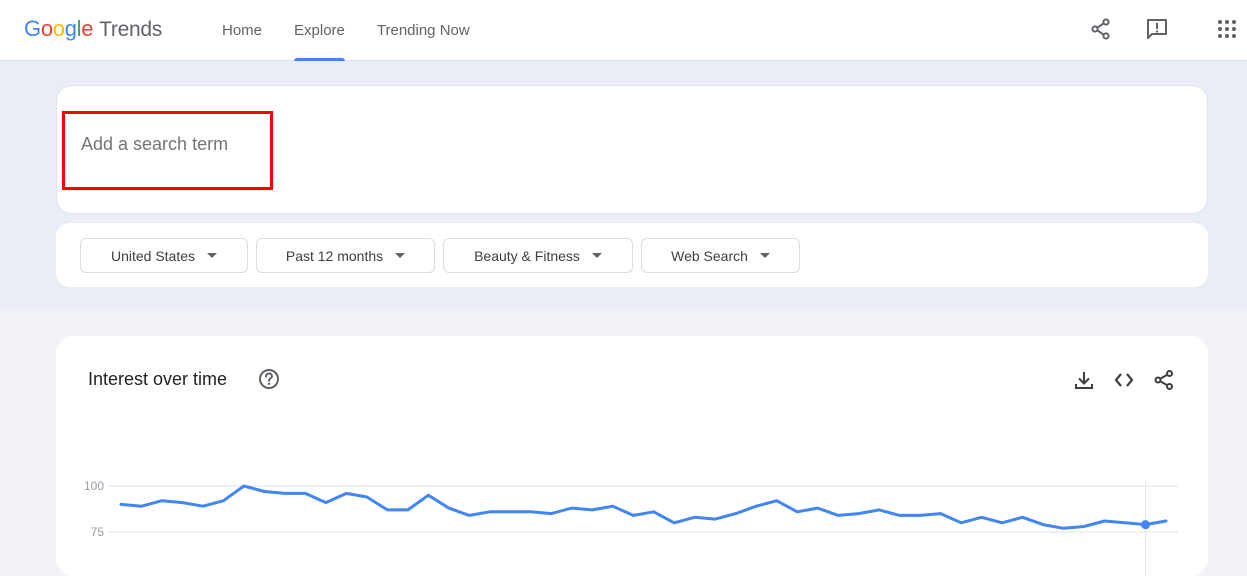 Image resolution: width=1247 pixels, height=576 pixels. Describe the element at coordinates (231, 144) in the screenshot. I see `search-term-input` at that location.